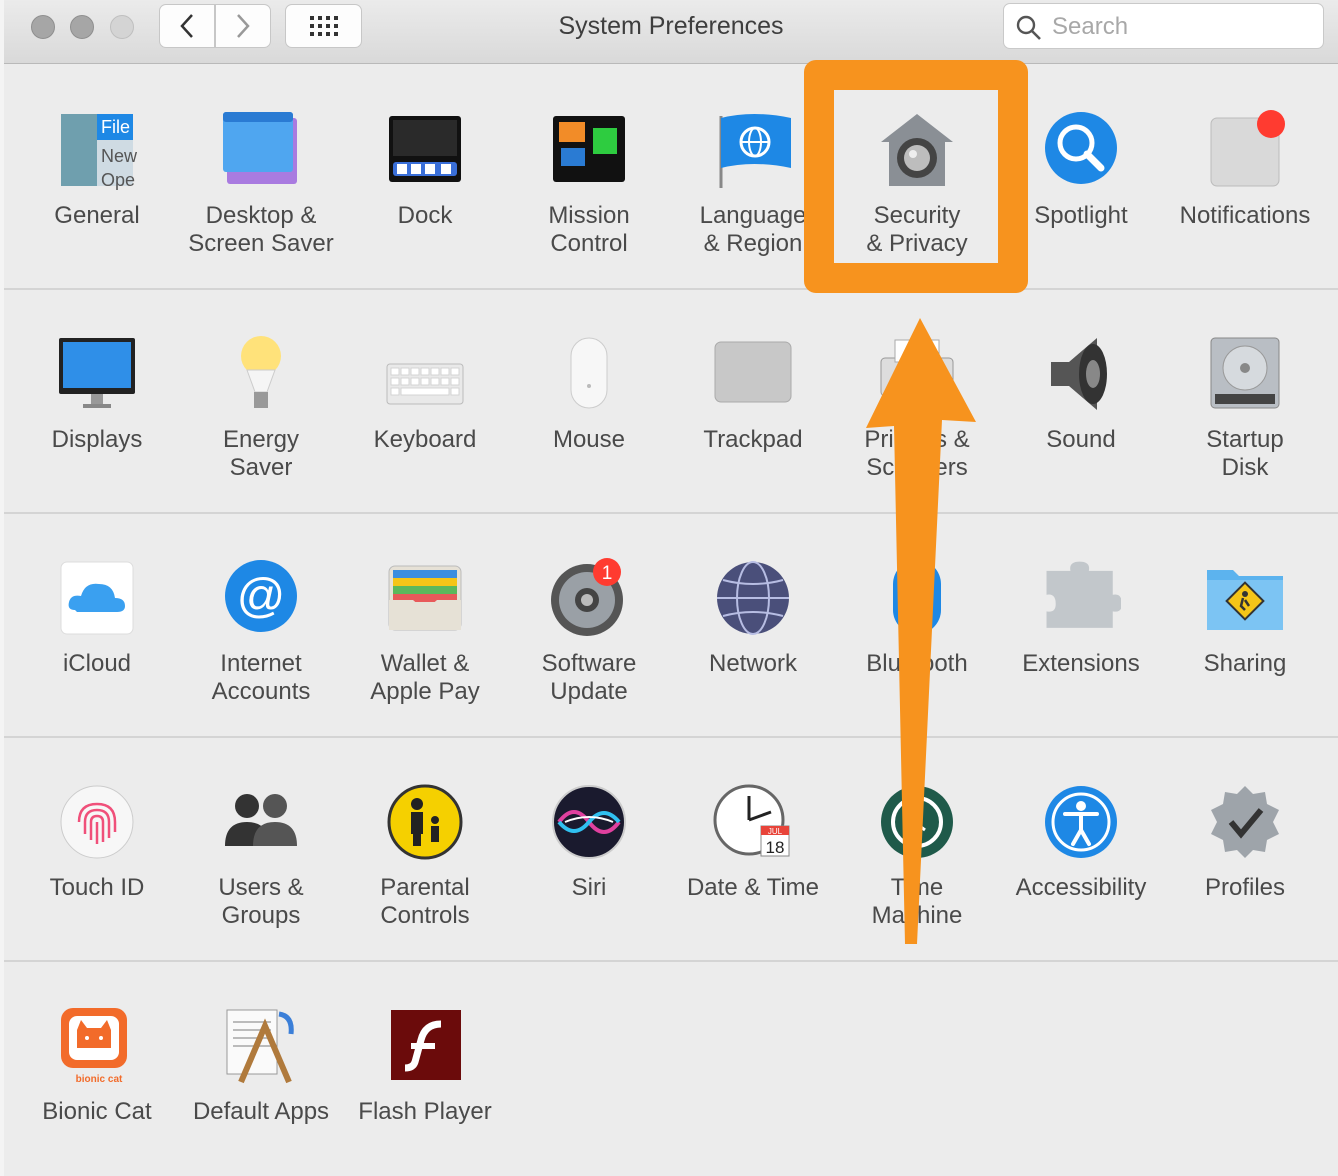  What do you see at coordinates (921, 631) in the screenshot?
I see `orange-arrow-icon` at bounding box center [921, 631].